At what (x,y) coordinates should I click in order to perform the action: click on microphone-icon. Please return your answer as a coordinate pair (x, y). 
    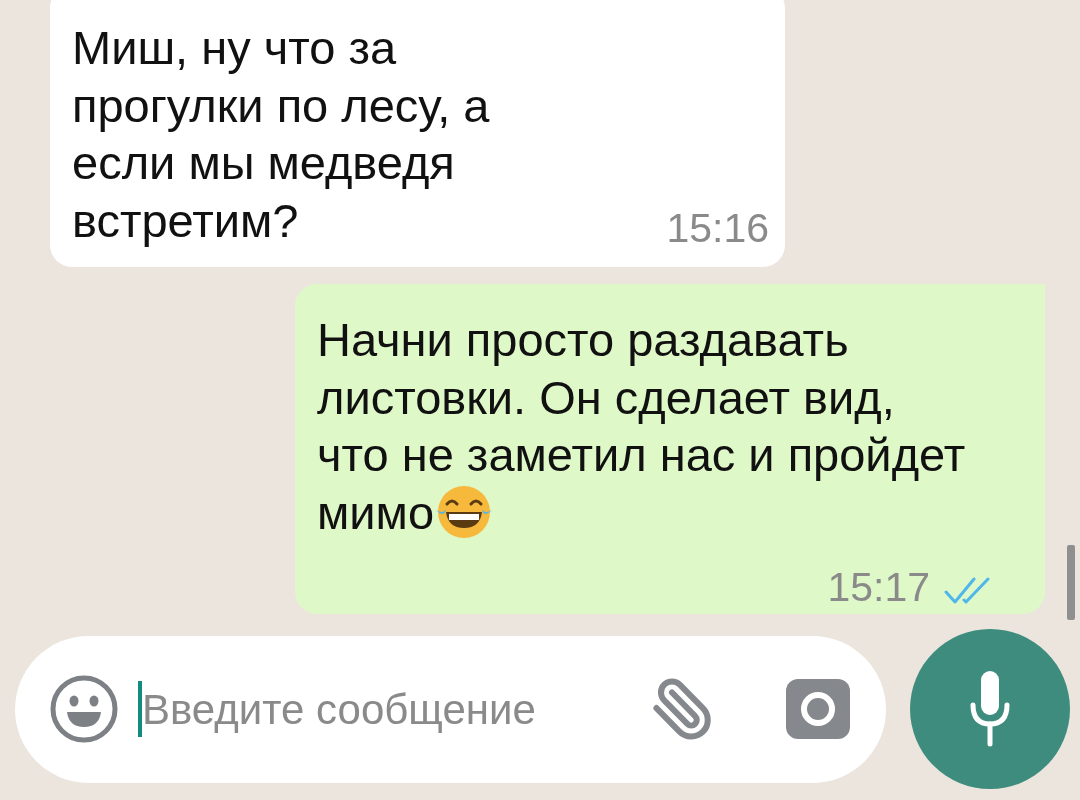
    Looking at the image, I should click on (990, 709).